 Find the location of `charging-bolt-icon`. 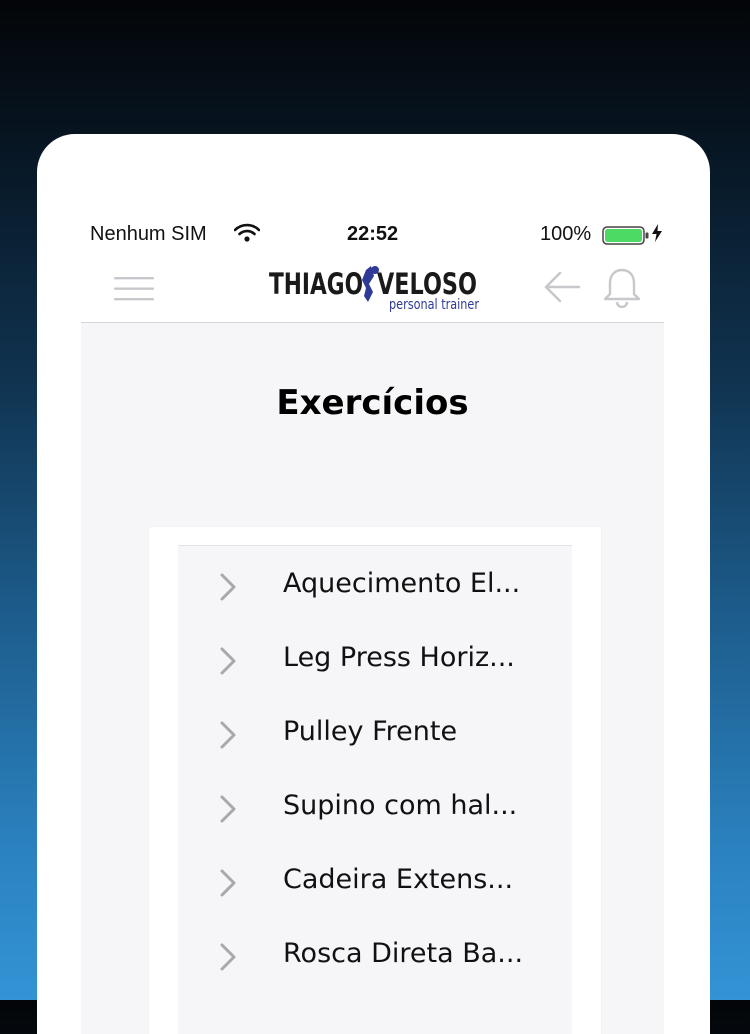

charging-bolt-icon is located at coordinates (657, 233).